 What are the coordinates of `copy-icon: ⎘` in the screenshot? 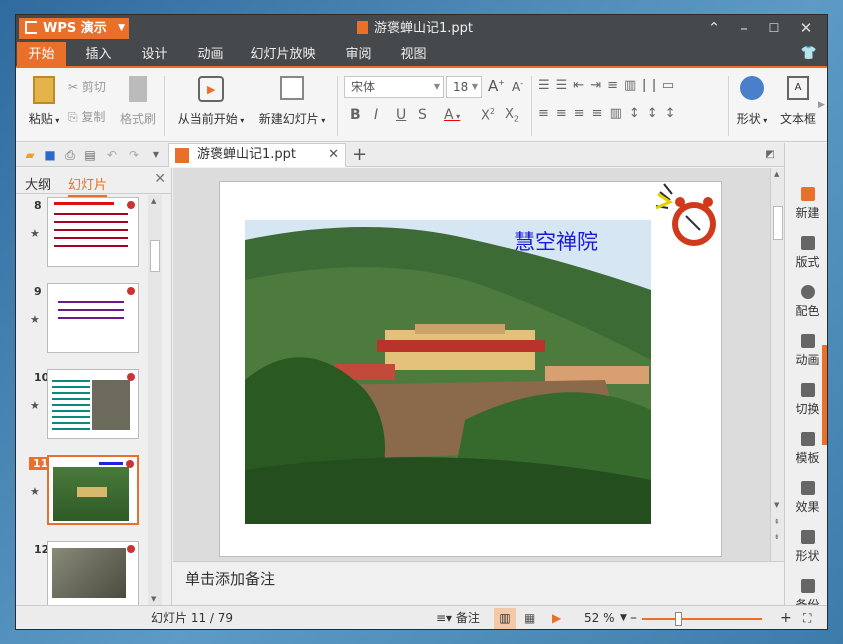 It's located at (75, 117).